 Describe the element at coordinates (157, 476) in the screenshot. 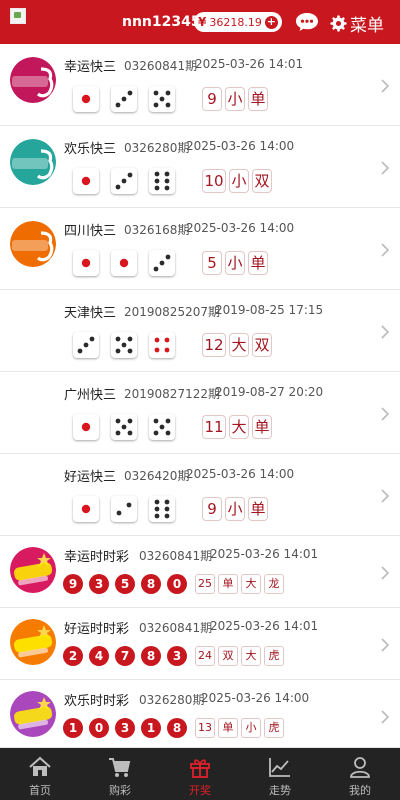

I see `issue-number: 0326420期` at that location.